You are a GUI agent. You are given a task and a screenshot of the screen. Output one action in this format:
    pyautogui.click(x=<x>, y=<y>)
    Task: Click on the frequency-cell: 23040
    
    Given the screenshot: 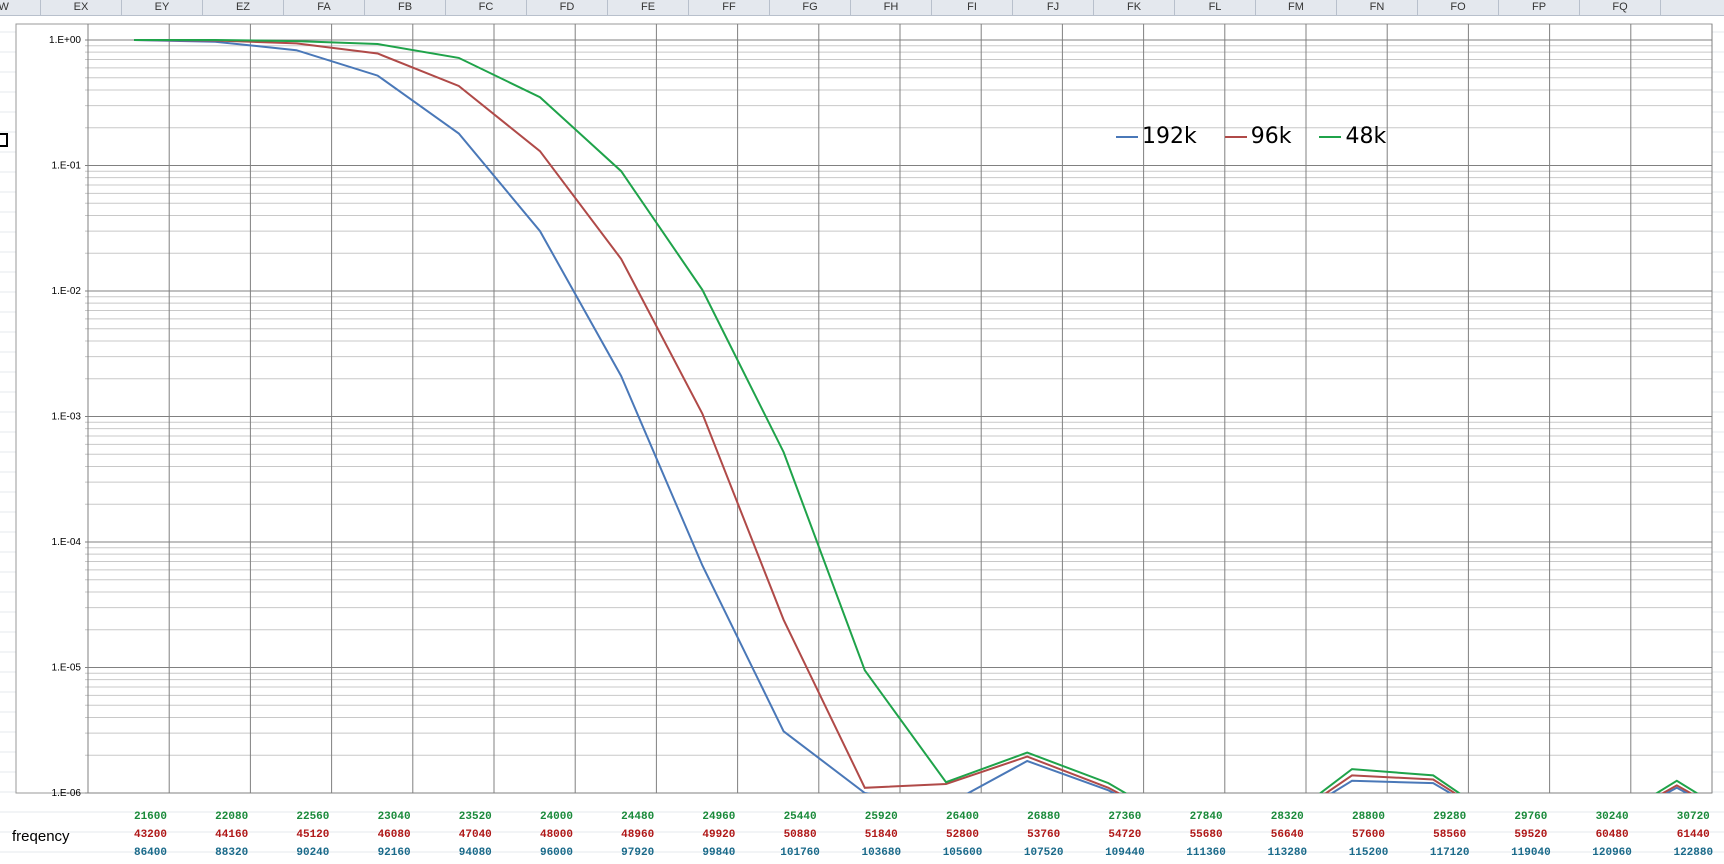 What is the action you would take?
    pyautogui.click(x=394, y=817)
    